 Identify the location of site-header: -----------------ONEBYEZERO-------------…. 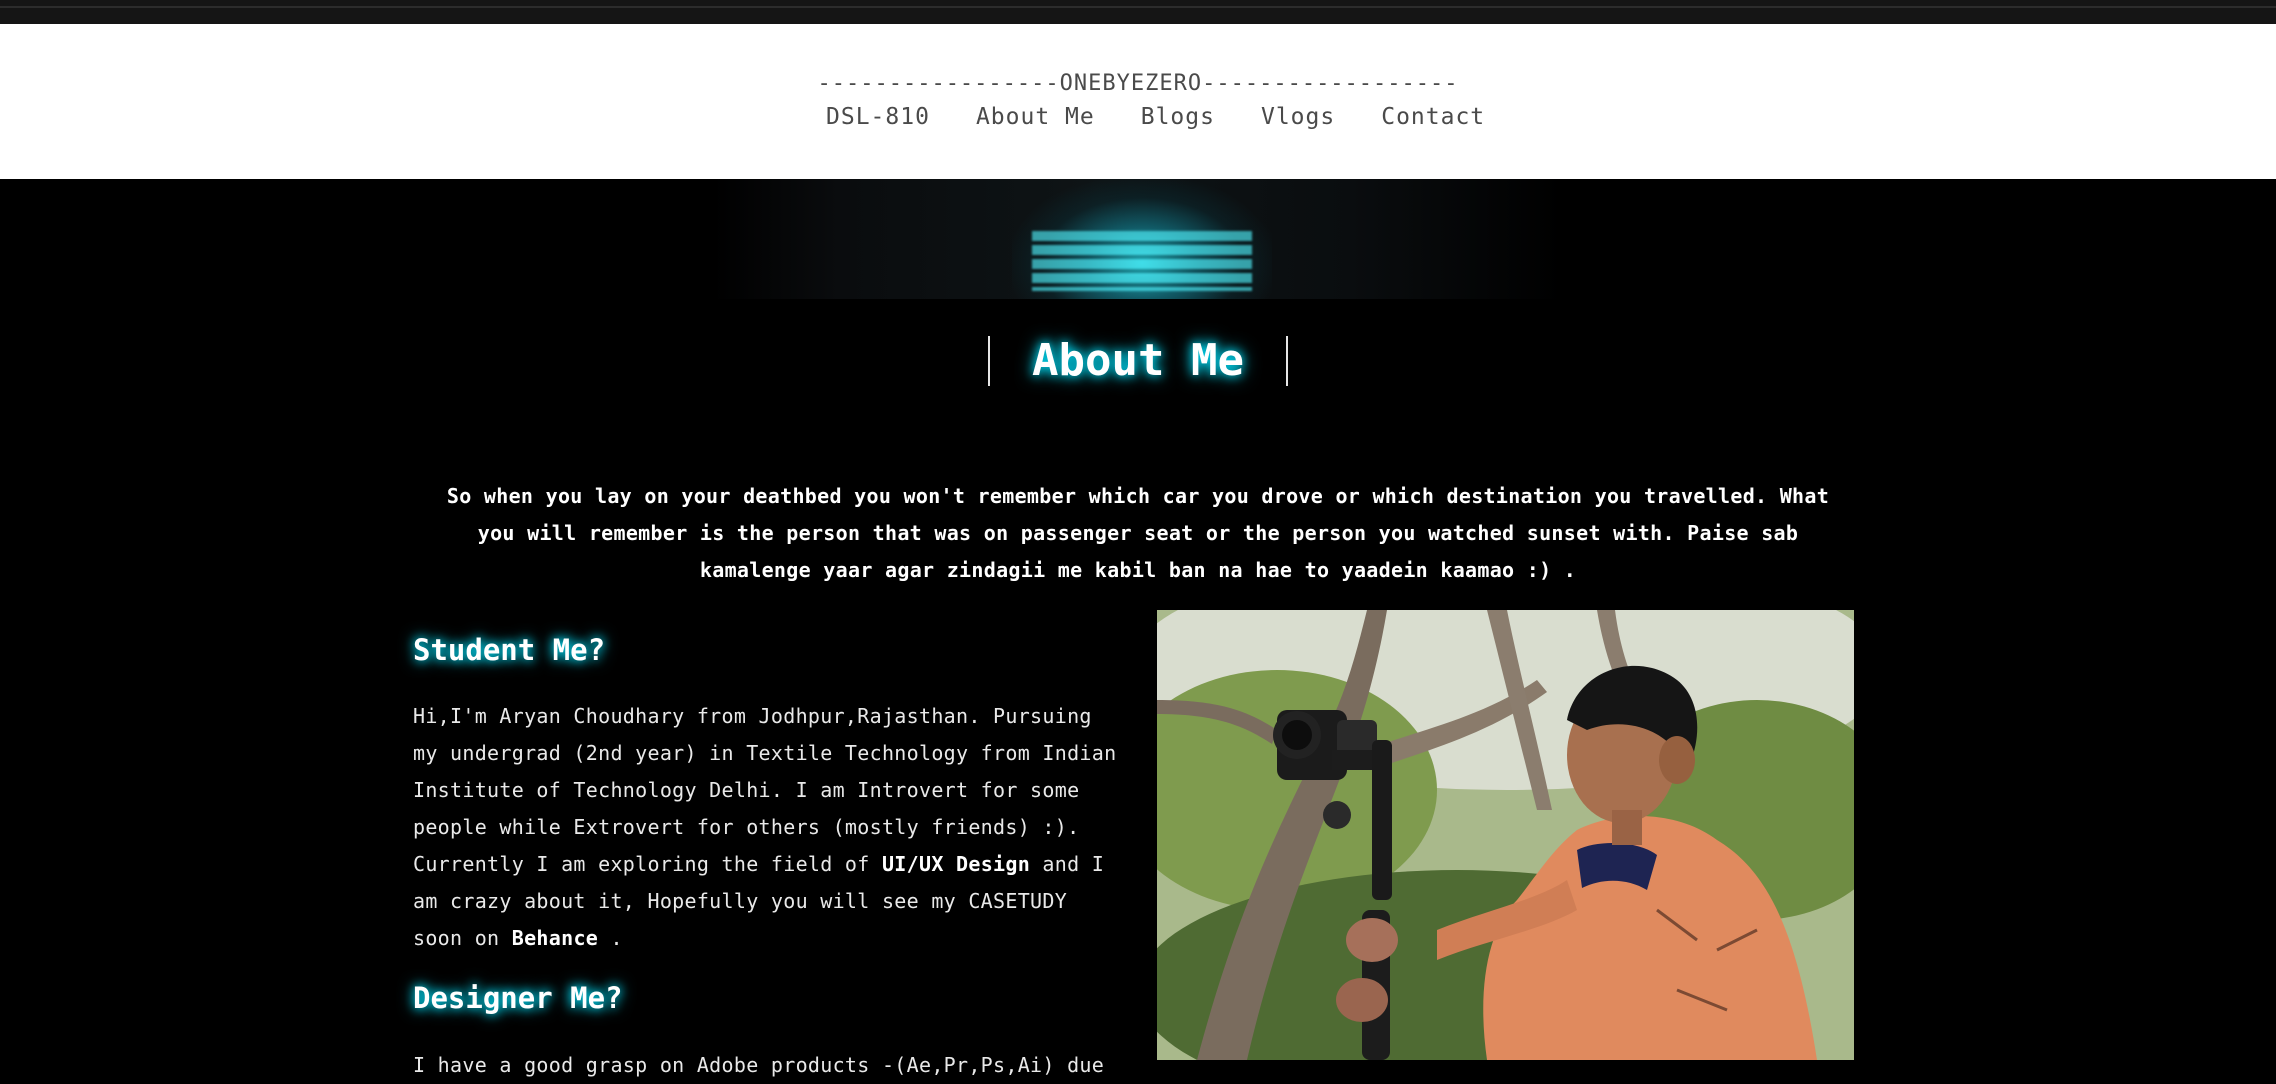
(1138, 101).